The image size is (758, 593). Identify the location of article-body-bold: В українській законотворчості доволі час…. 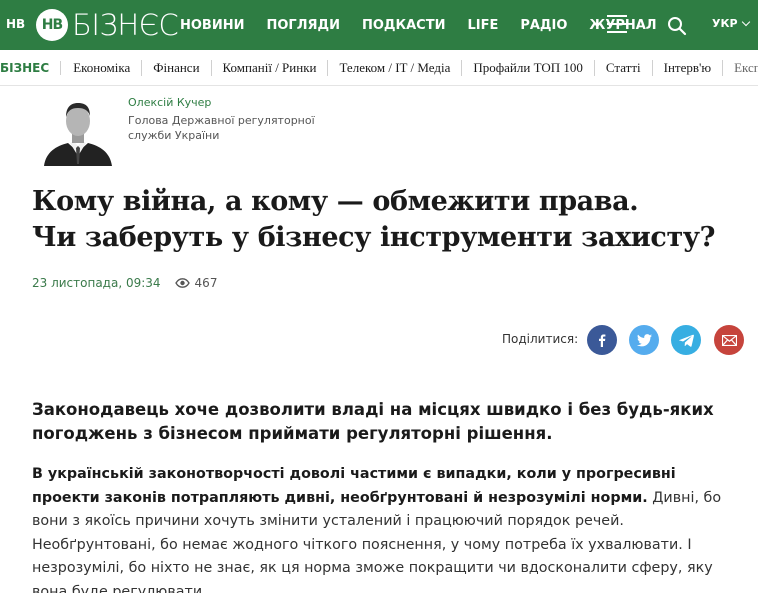
(354, 486).